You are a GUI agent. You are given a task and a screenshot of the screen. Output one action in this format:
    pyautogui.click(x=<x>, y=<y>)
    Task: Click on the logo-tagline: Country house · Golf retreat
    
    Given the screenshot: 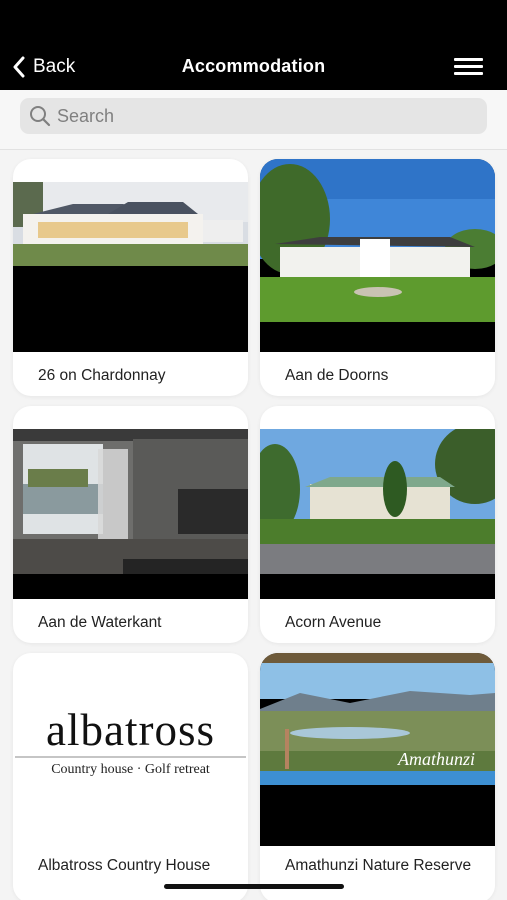 What is the action you would take?
    pyautogui.click(x=130, y=769)
    